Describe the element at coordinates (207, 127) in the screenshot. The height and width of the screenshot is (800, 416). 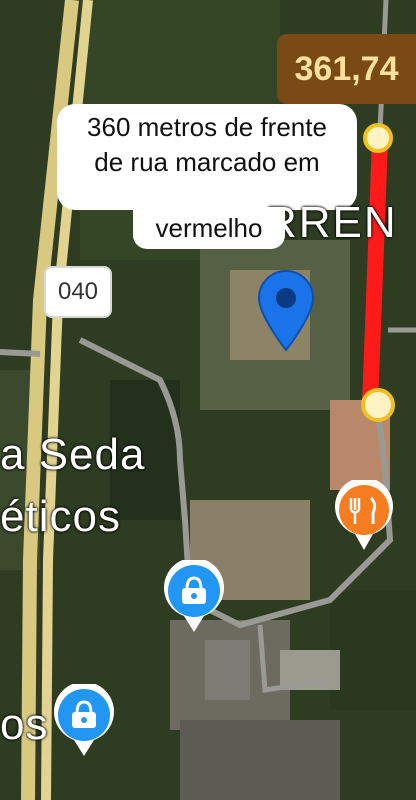
I see `annotation-line-1: 360 metros de frente` at that location.